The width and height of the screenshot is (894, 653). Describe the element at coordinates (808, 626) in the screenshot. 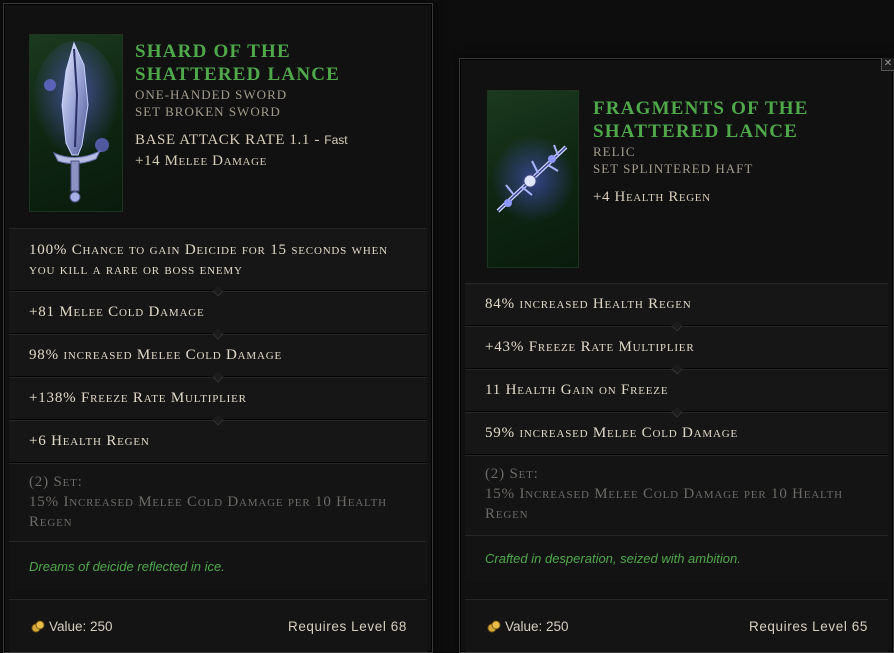

I see `level-requirement: Requires Level 65` at that location.